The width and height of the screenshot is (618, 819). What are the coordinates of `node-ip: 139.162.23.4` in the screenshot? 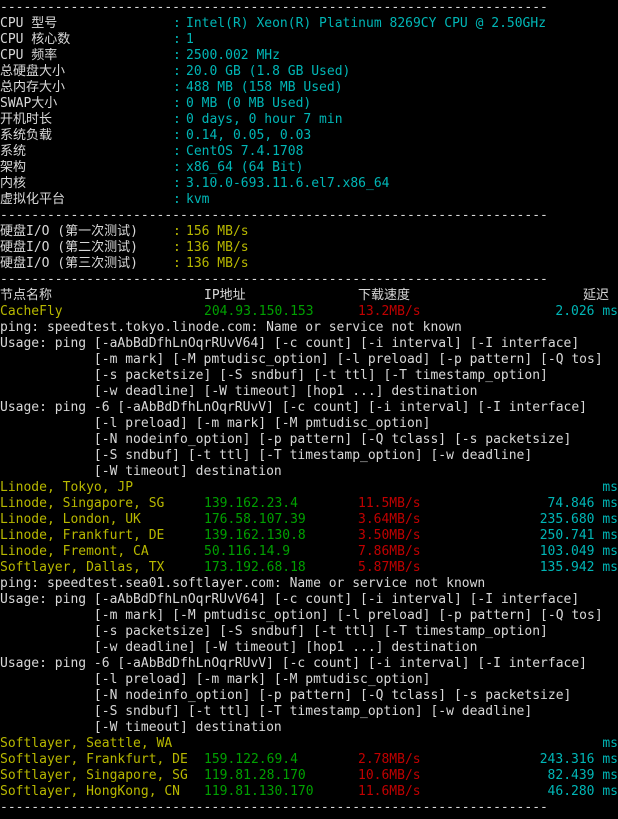 It's located at (251, 503).